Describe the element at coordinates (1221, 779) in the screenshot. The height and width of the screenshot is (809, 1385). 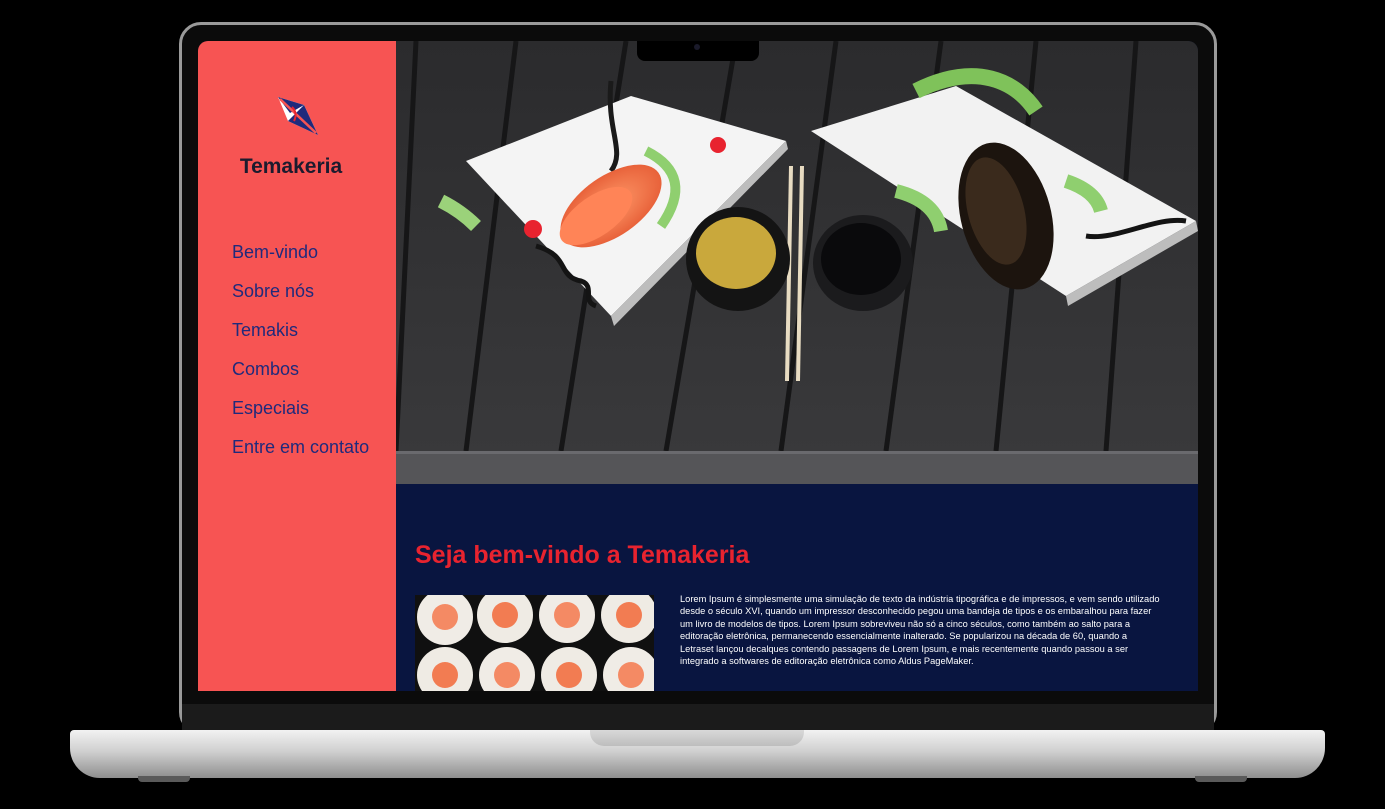
I see `laptop-foot-right` at that location.